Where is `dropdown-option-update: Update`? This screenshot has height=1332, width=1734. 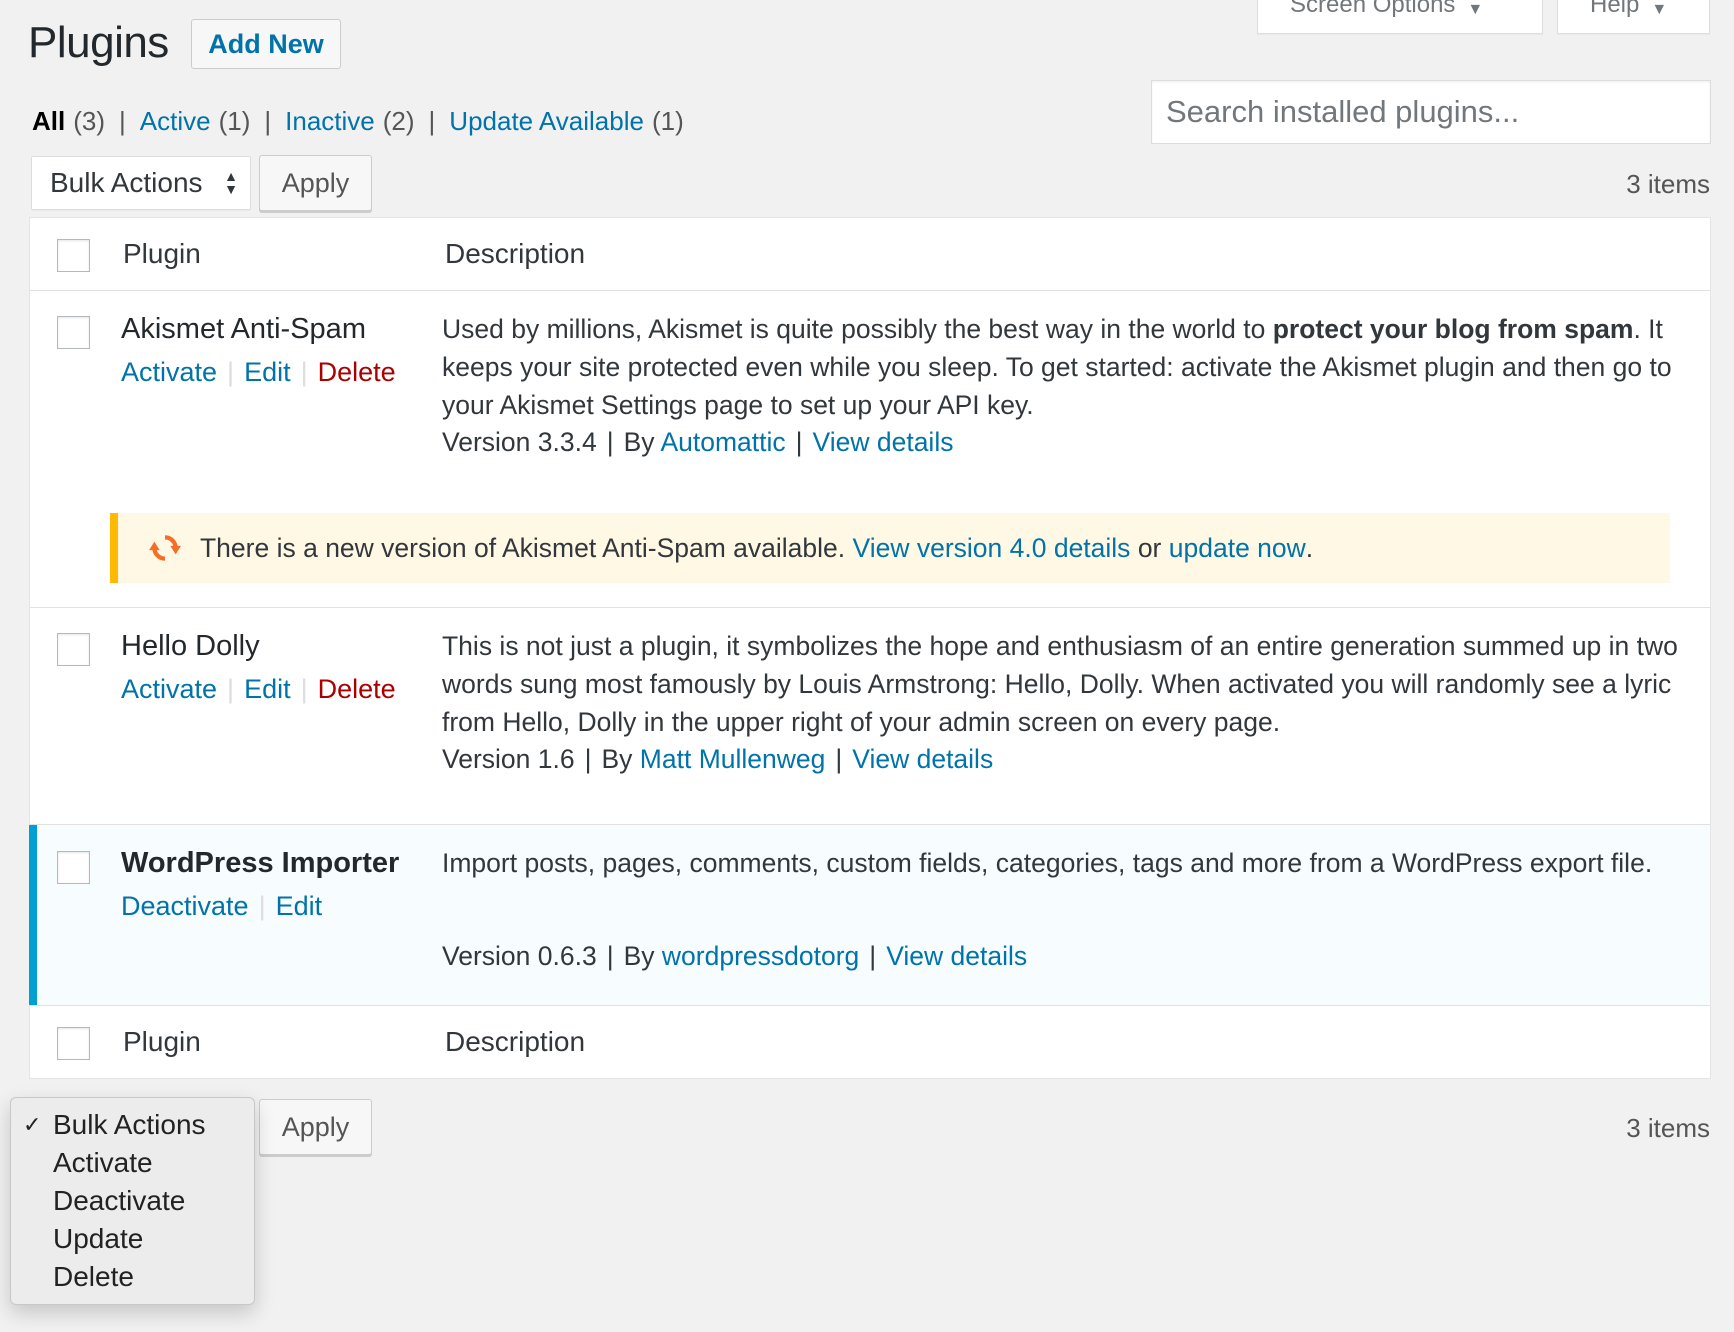 dropdown-option-update: Update is located at coordinates (132, 1239).